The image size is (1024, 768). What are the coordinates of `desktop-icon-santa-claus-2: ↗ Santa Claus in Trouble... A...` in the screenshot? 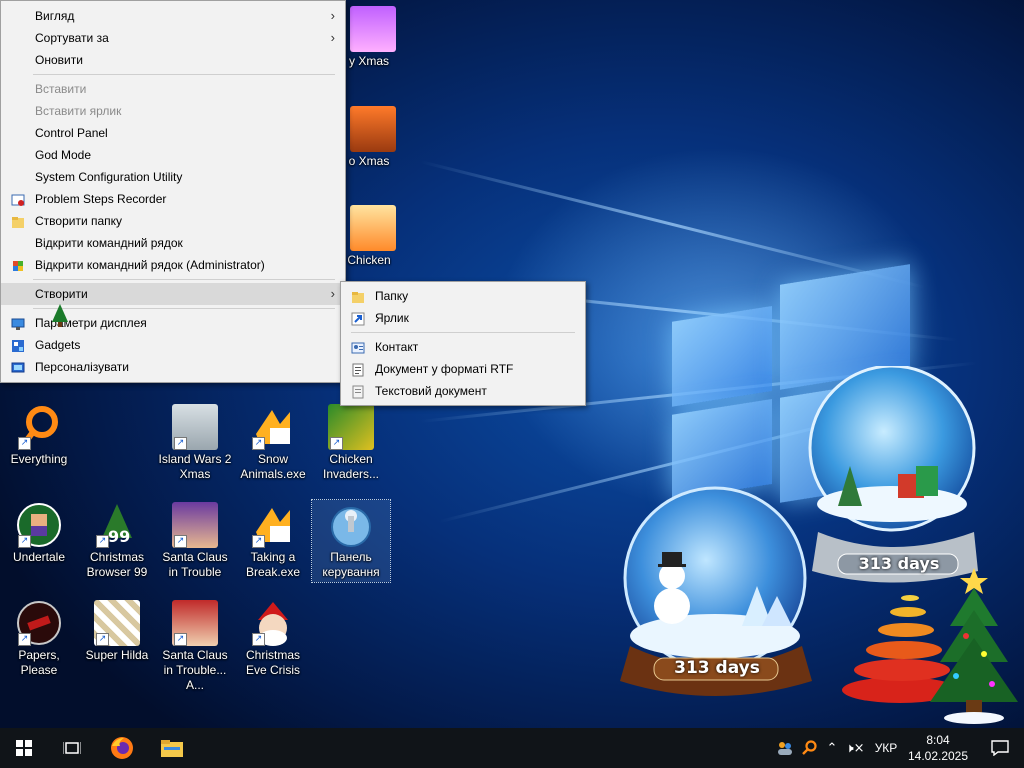 It's located at (195, 646).